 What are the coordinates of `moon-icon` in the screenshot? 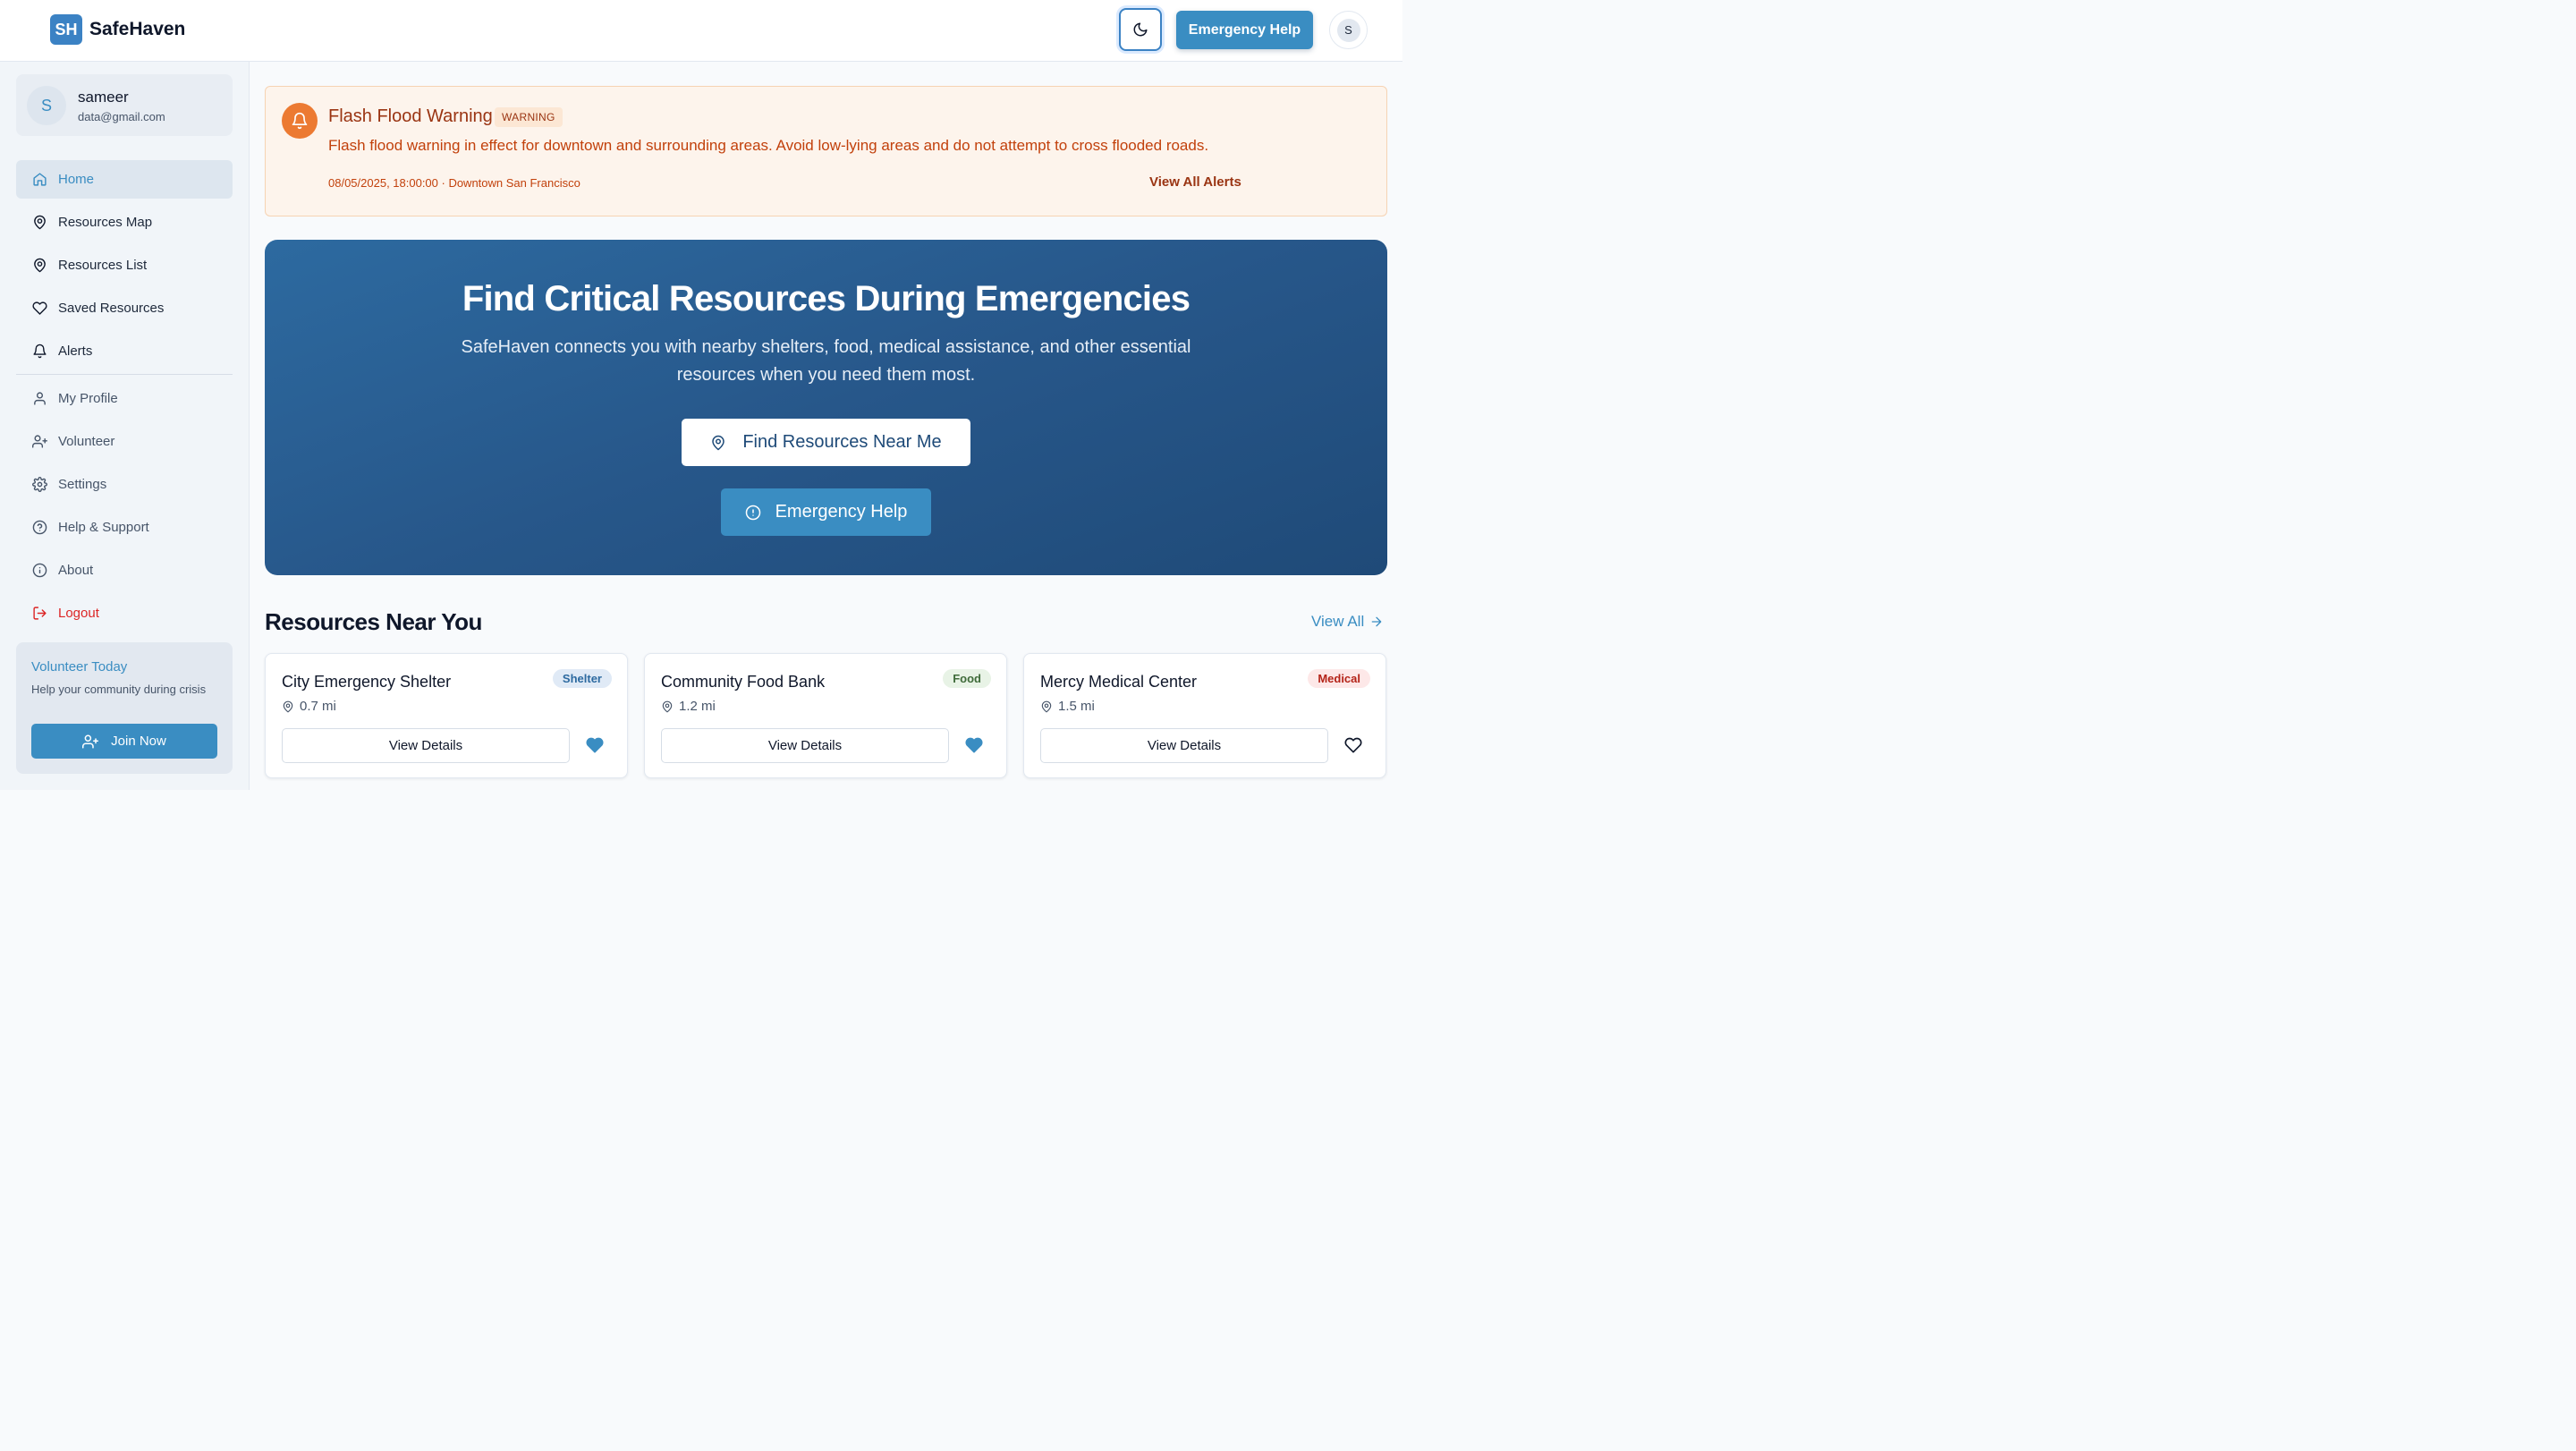 It's located at (1140, 30).